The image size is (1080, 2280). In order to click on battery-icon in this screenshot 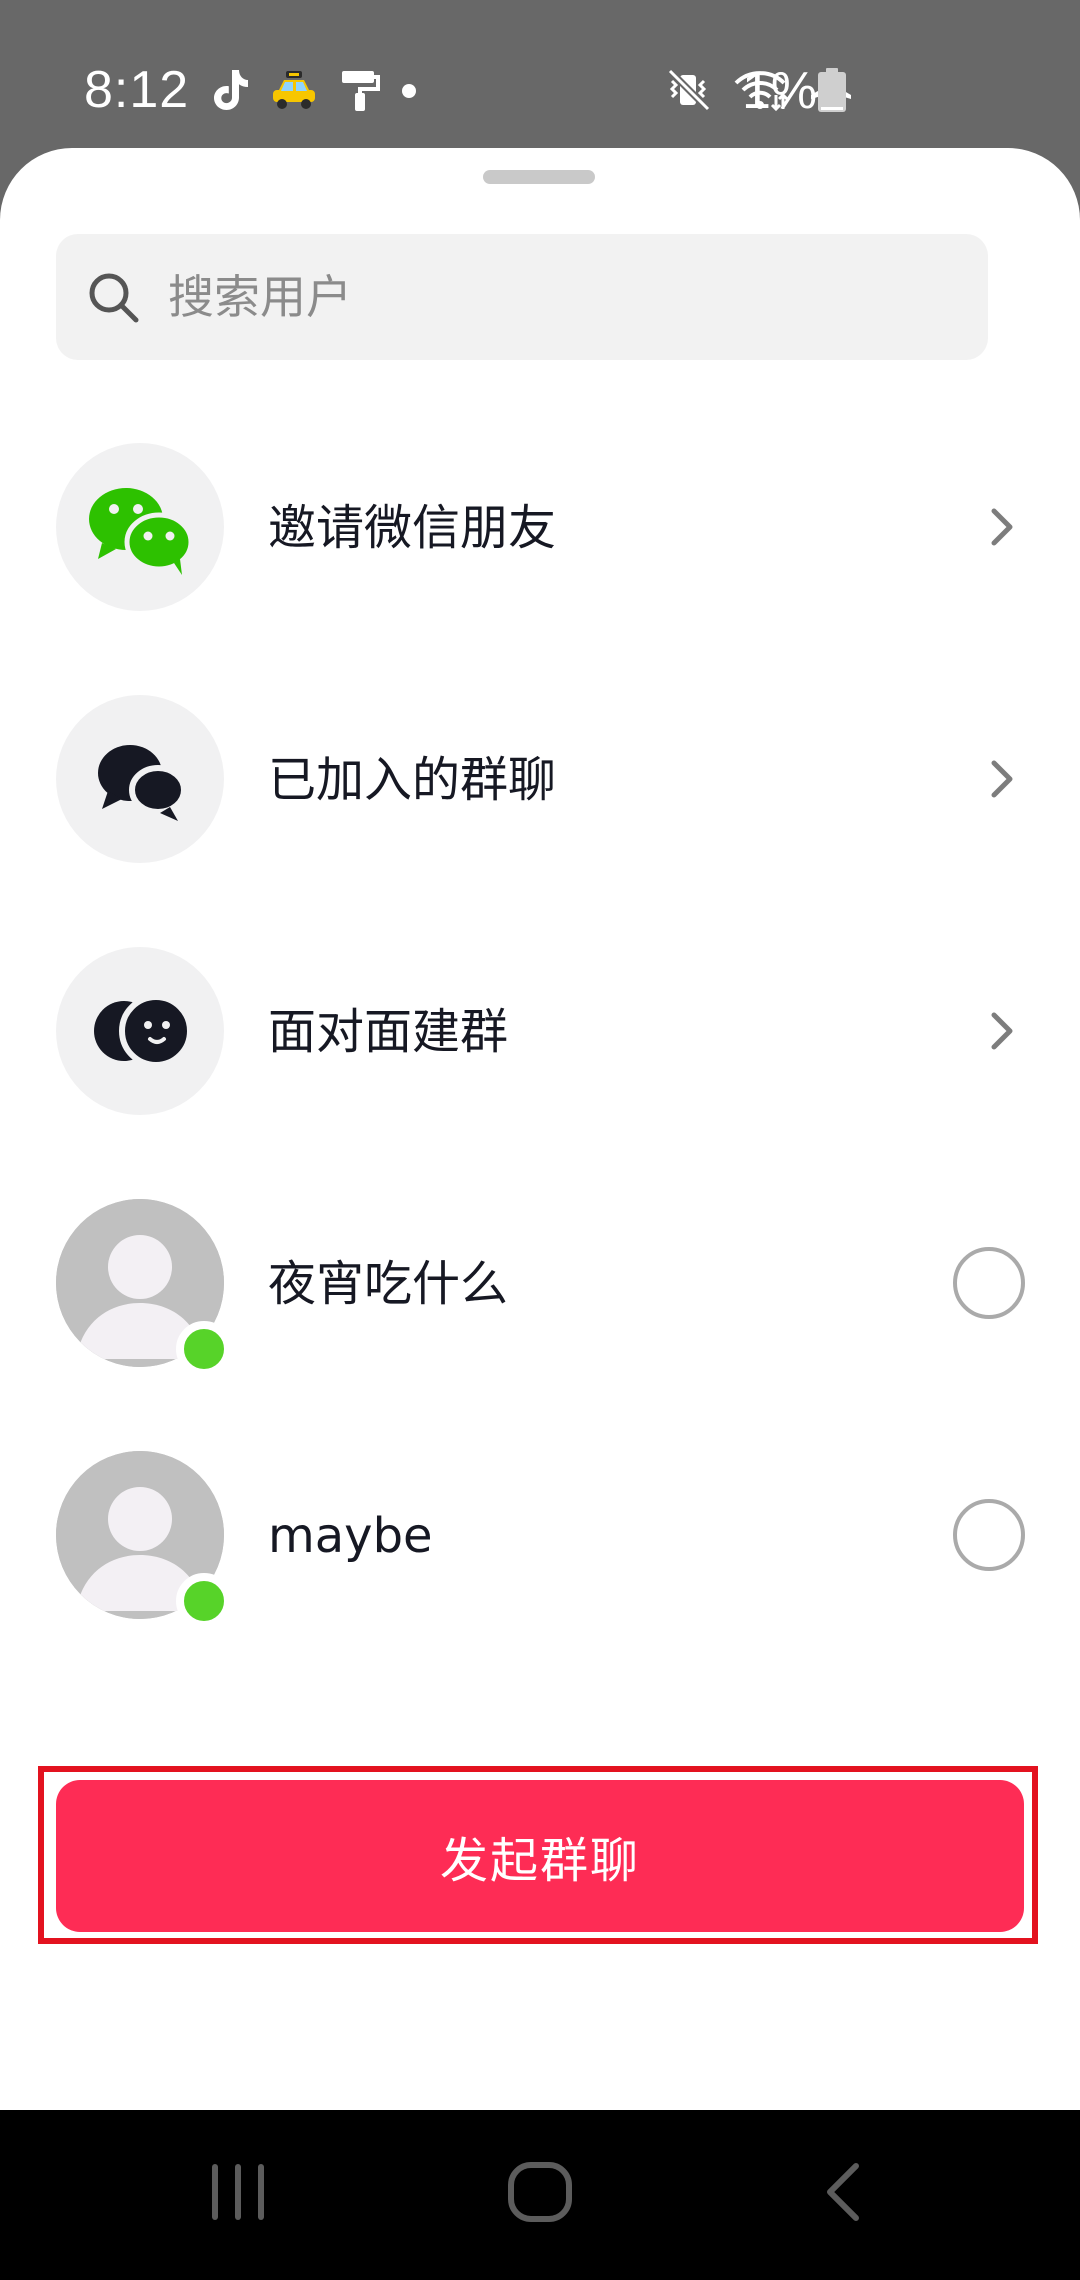, I will do `click(832, 92)`.